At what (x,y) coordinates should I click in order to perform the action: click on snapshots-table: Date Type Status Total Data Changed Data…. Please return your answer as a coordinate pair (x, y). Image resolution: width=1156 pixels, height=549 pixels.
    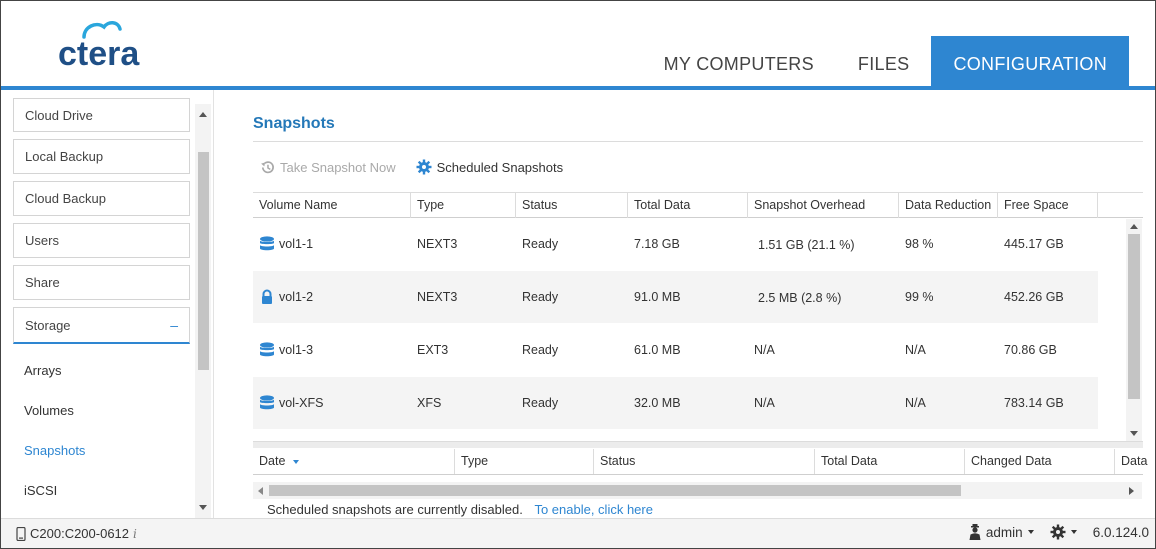
    Looking at the image, I should click on (700, 462).